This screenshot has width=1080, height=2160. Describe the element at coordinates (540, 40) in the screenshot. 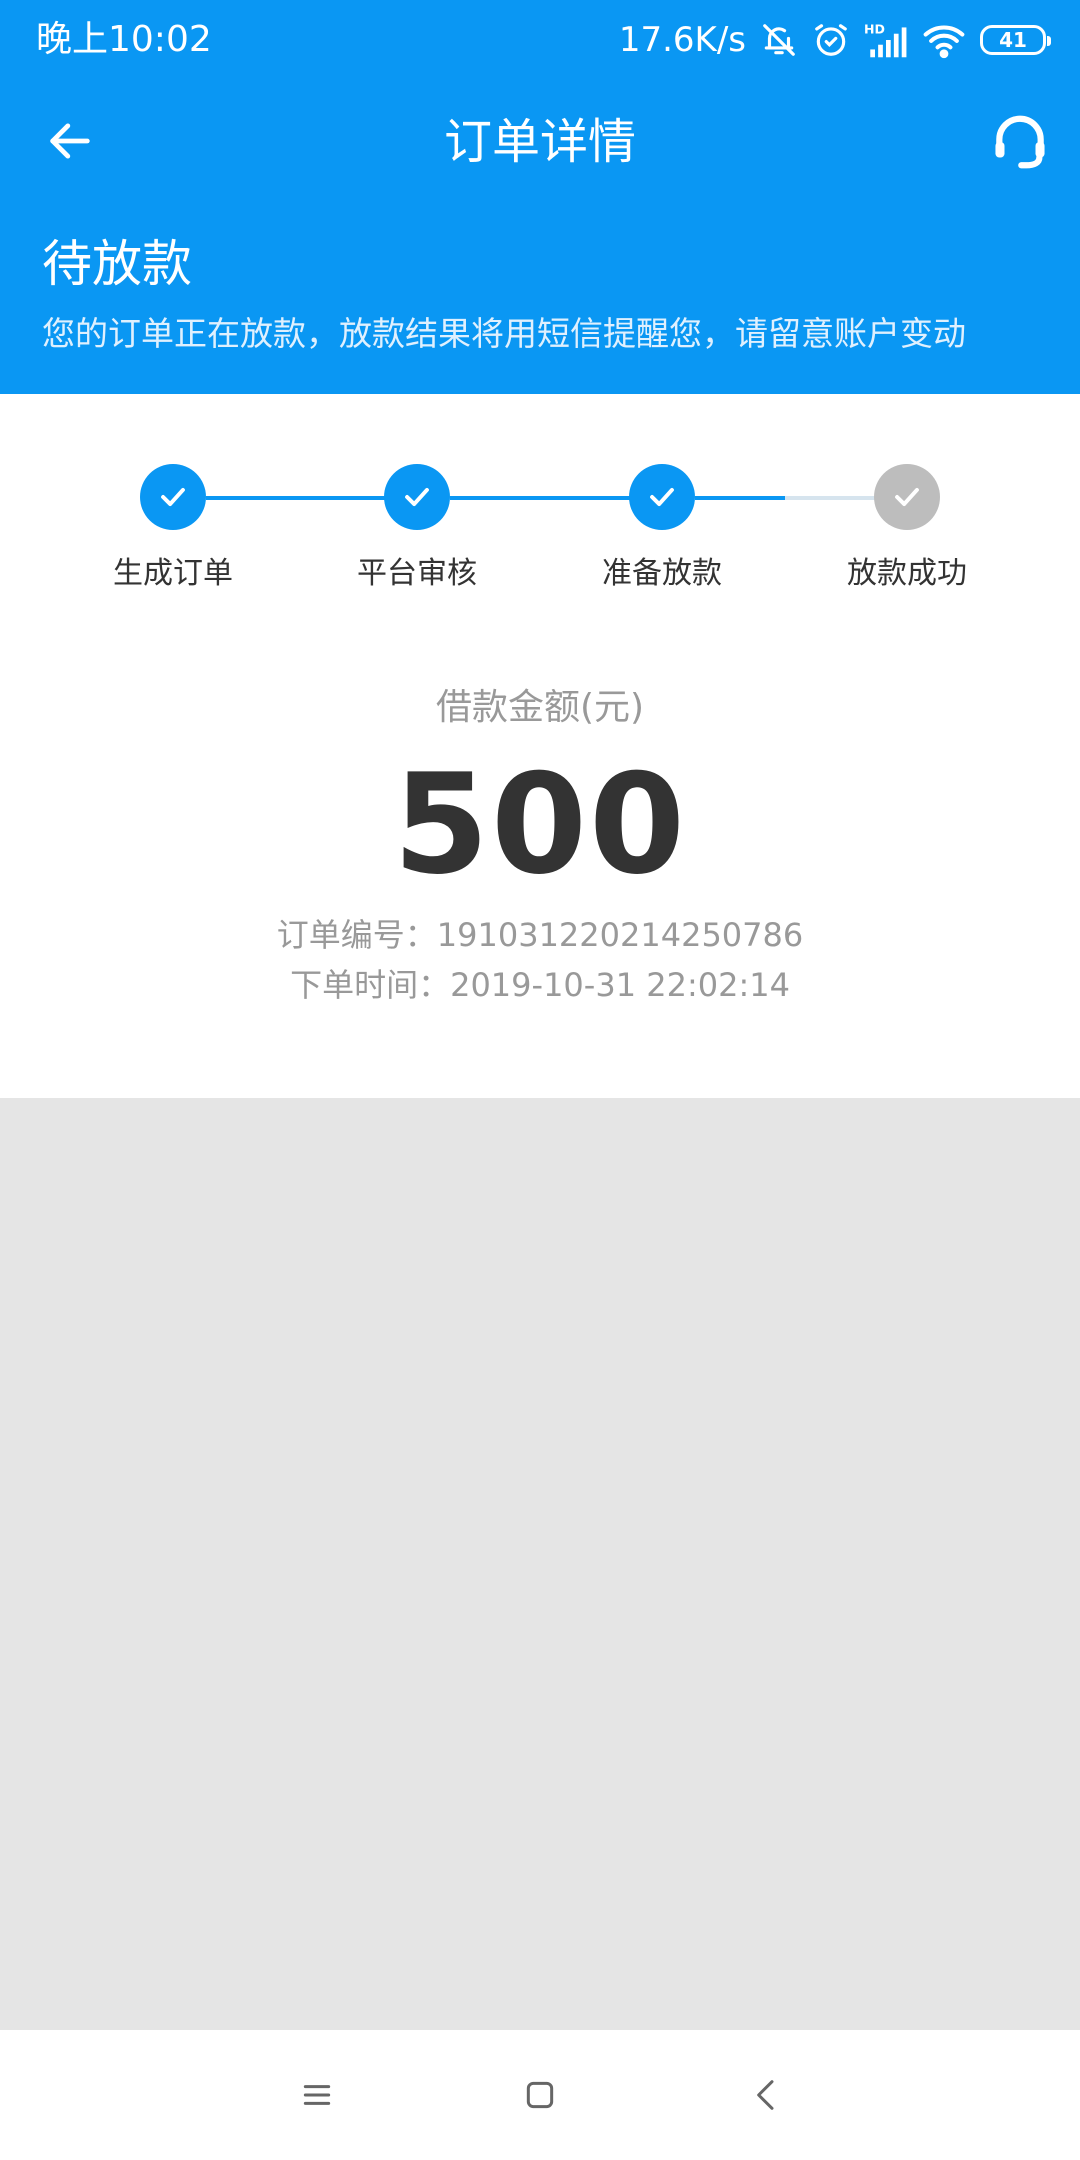

I see `status-bar: 晚上10:02 17.6K/s HD 41` at that location.